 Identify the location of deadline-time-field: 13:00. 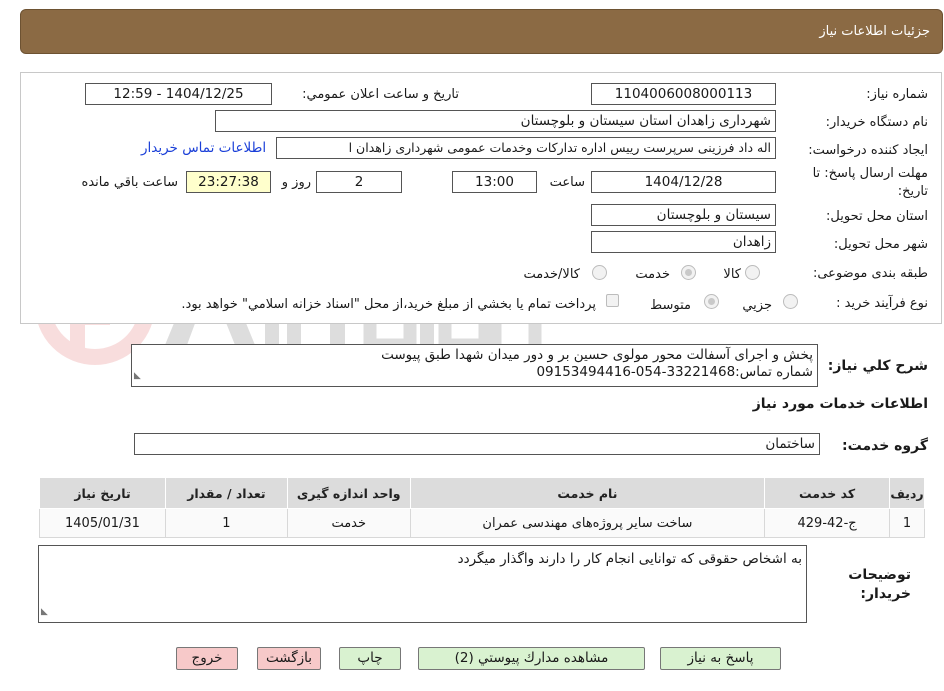
(494, 182).